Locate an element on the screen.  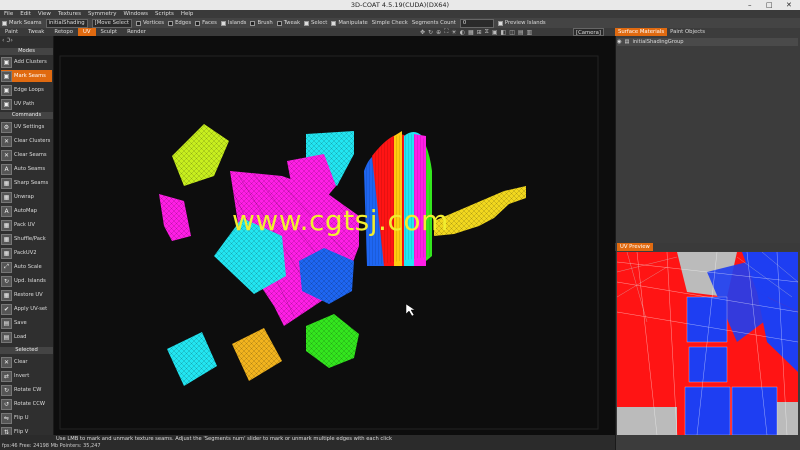
tool-label: Edge Loops is located at coordinates (29, 90).